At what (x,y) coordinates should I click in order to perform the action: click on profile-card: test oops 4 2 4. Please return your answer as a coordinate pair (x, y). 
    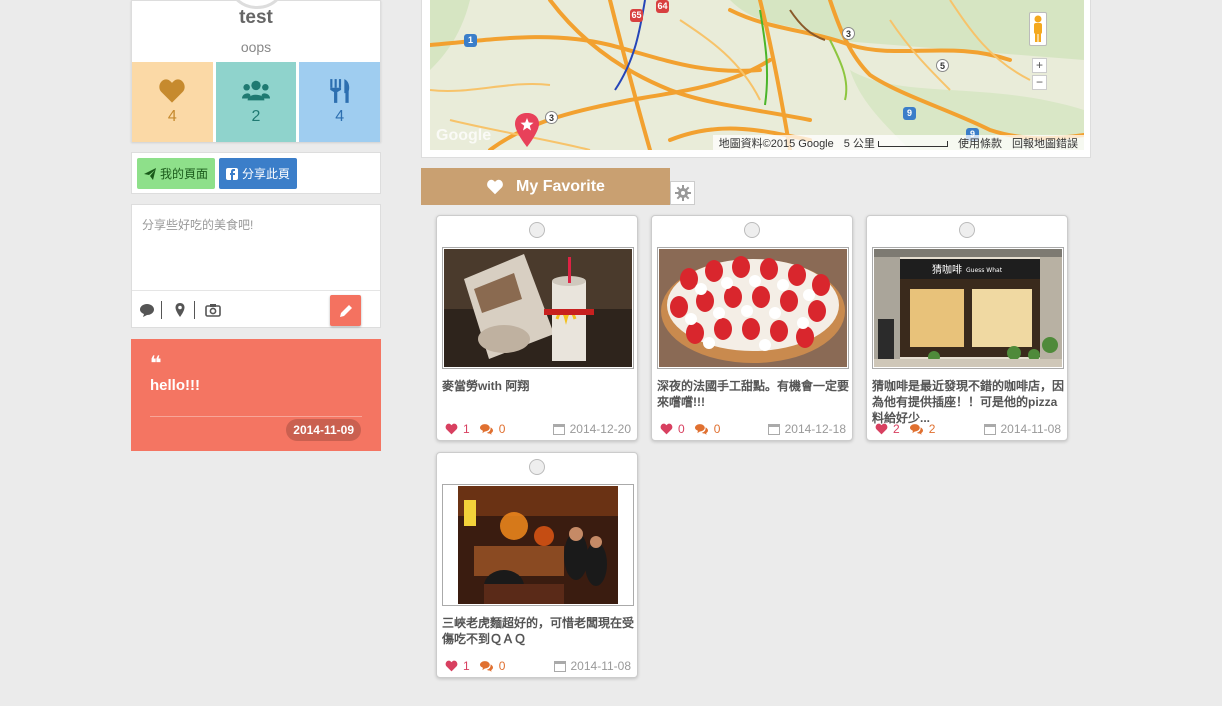
    Looking at the image, I should click on (256, 71).